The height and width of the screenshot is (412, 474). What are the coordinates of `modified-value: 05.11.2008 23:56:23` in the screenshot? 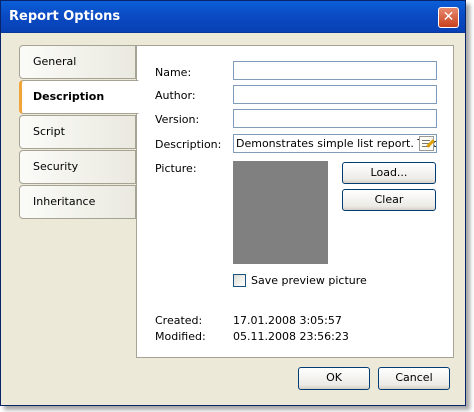 It's located at (291, 336).